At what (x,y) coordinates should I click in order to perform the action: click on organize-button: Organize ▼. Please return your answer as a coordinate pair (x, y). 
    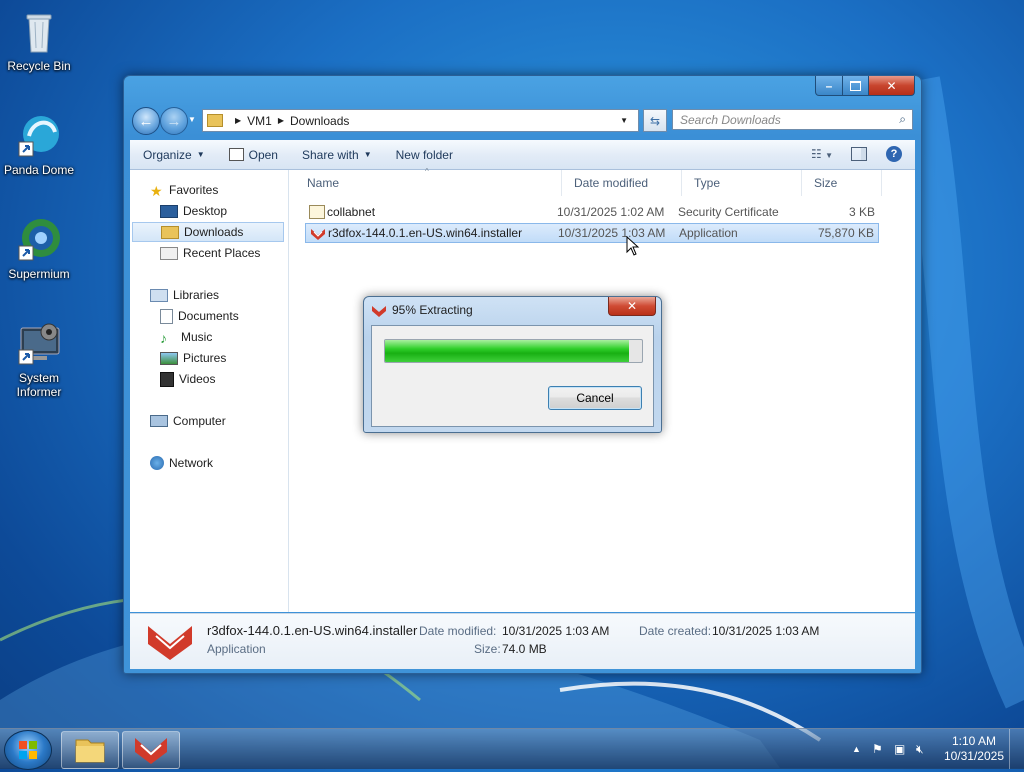
    Looking at the image, I should click on (173, 154).